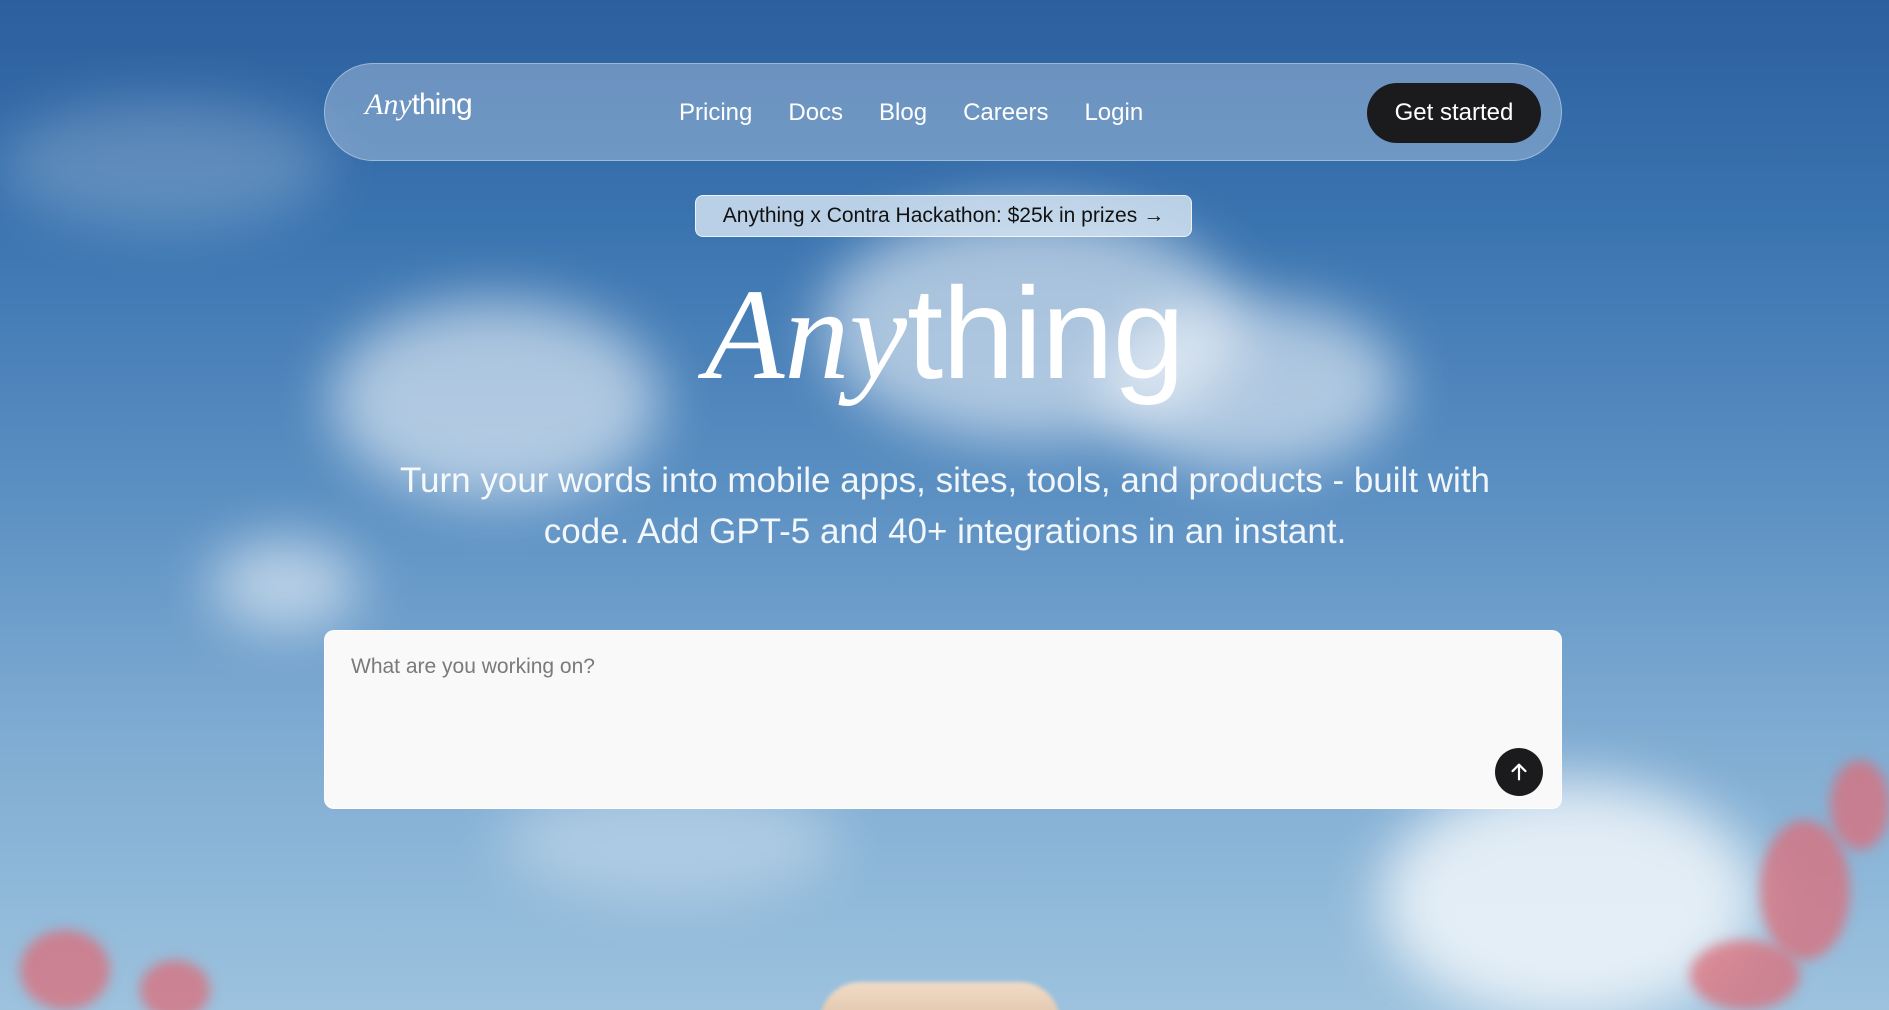 The width and height of the screenshot is (1889, 1010). I want to click on nav-links: Pricing Docs Blog Careers Login, so click(911, 113).